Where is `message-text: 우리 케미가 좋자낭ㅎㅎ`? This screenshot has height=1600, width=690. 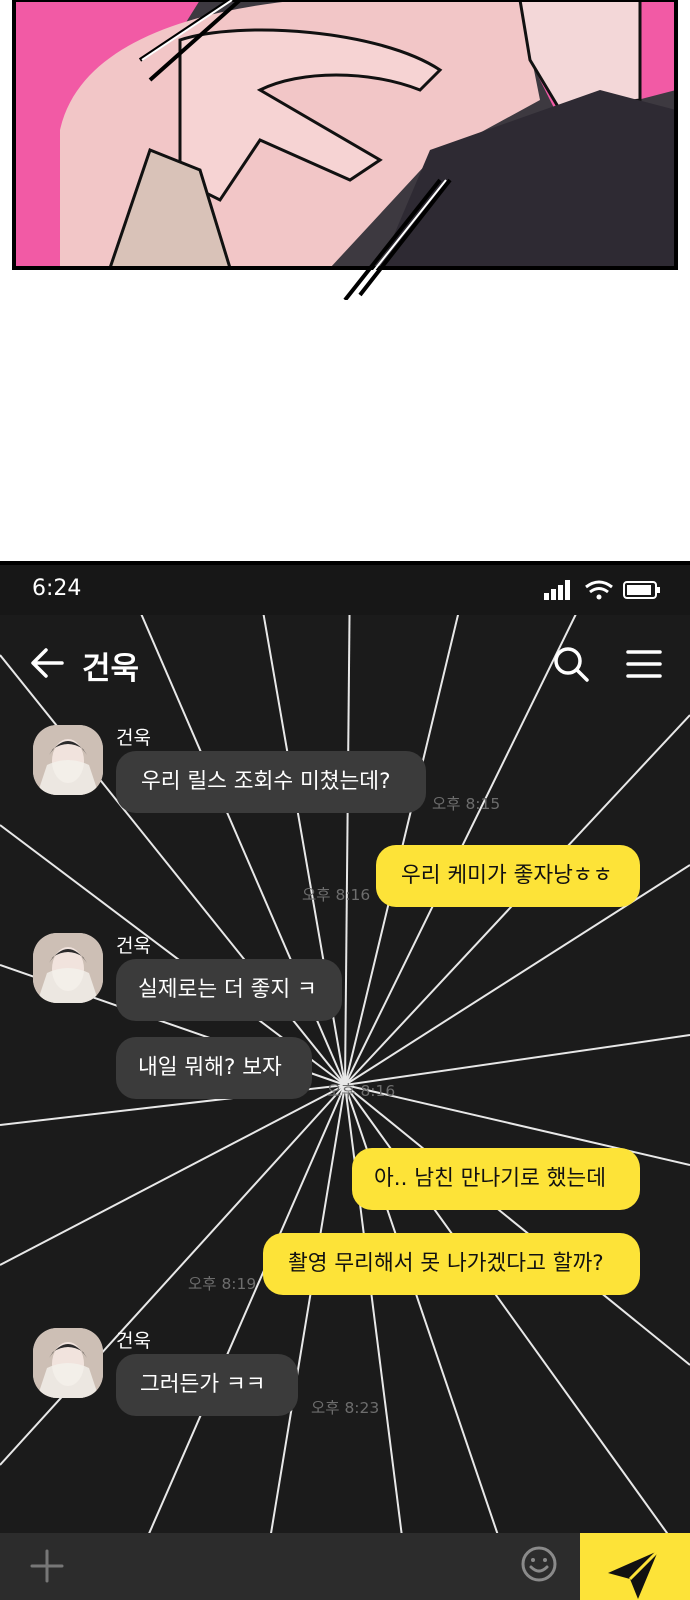 message-text: 우리 케미가 좋자낭ㅎㅎ is located at coordinates (507, 875).